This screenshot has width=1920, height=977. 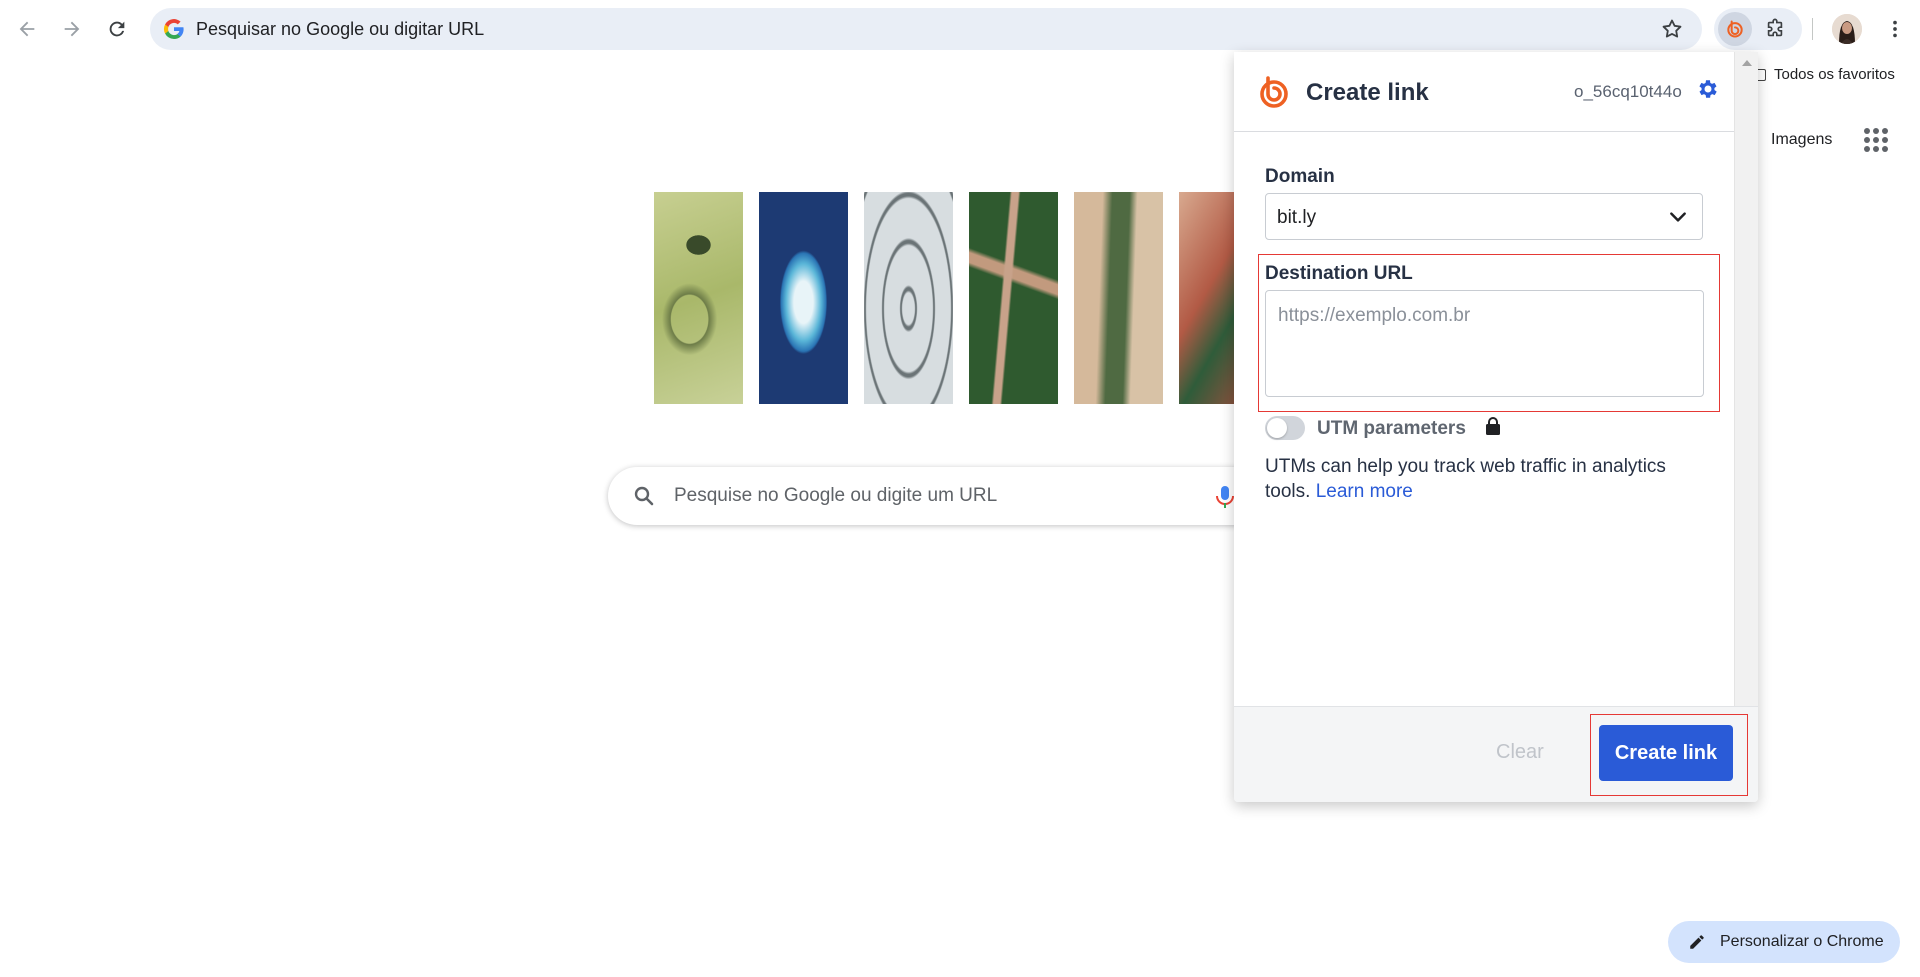 I want to click on chrome-menu-button, so click(x=1895, y=29).